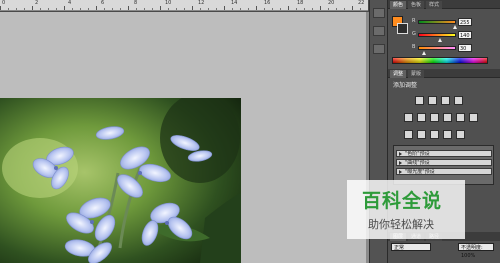 The width and height of the screenshot is (500, 263). I want to click on slider-label-b: B, so click(414, 47).